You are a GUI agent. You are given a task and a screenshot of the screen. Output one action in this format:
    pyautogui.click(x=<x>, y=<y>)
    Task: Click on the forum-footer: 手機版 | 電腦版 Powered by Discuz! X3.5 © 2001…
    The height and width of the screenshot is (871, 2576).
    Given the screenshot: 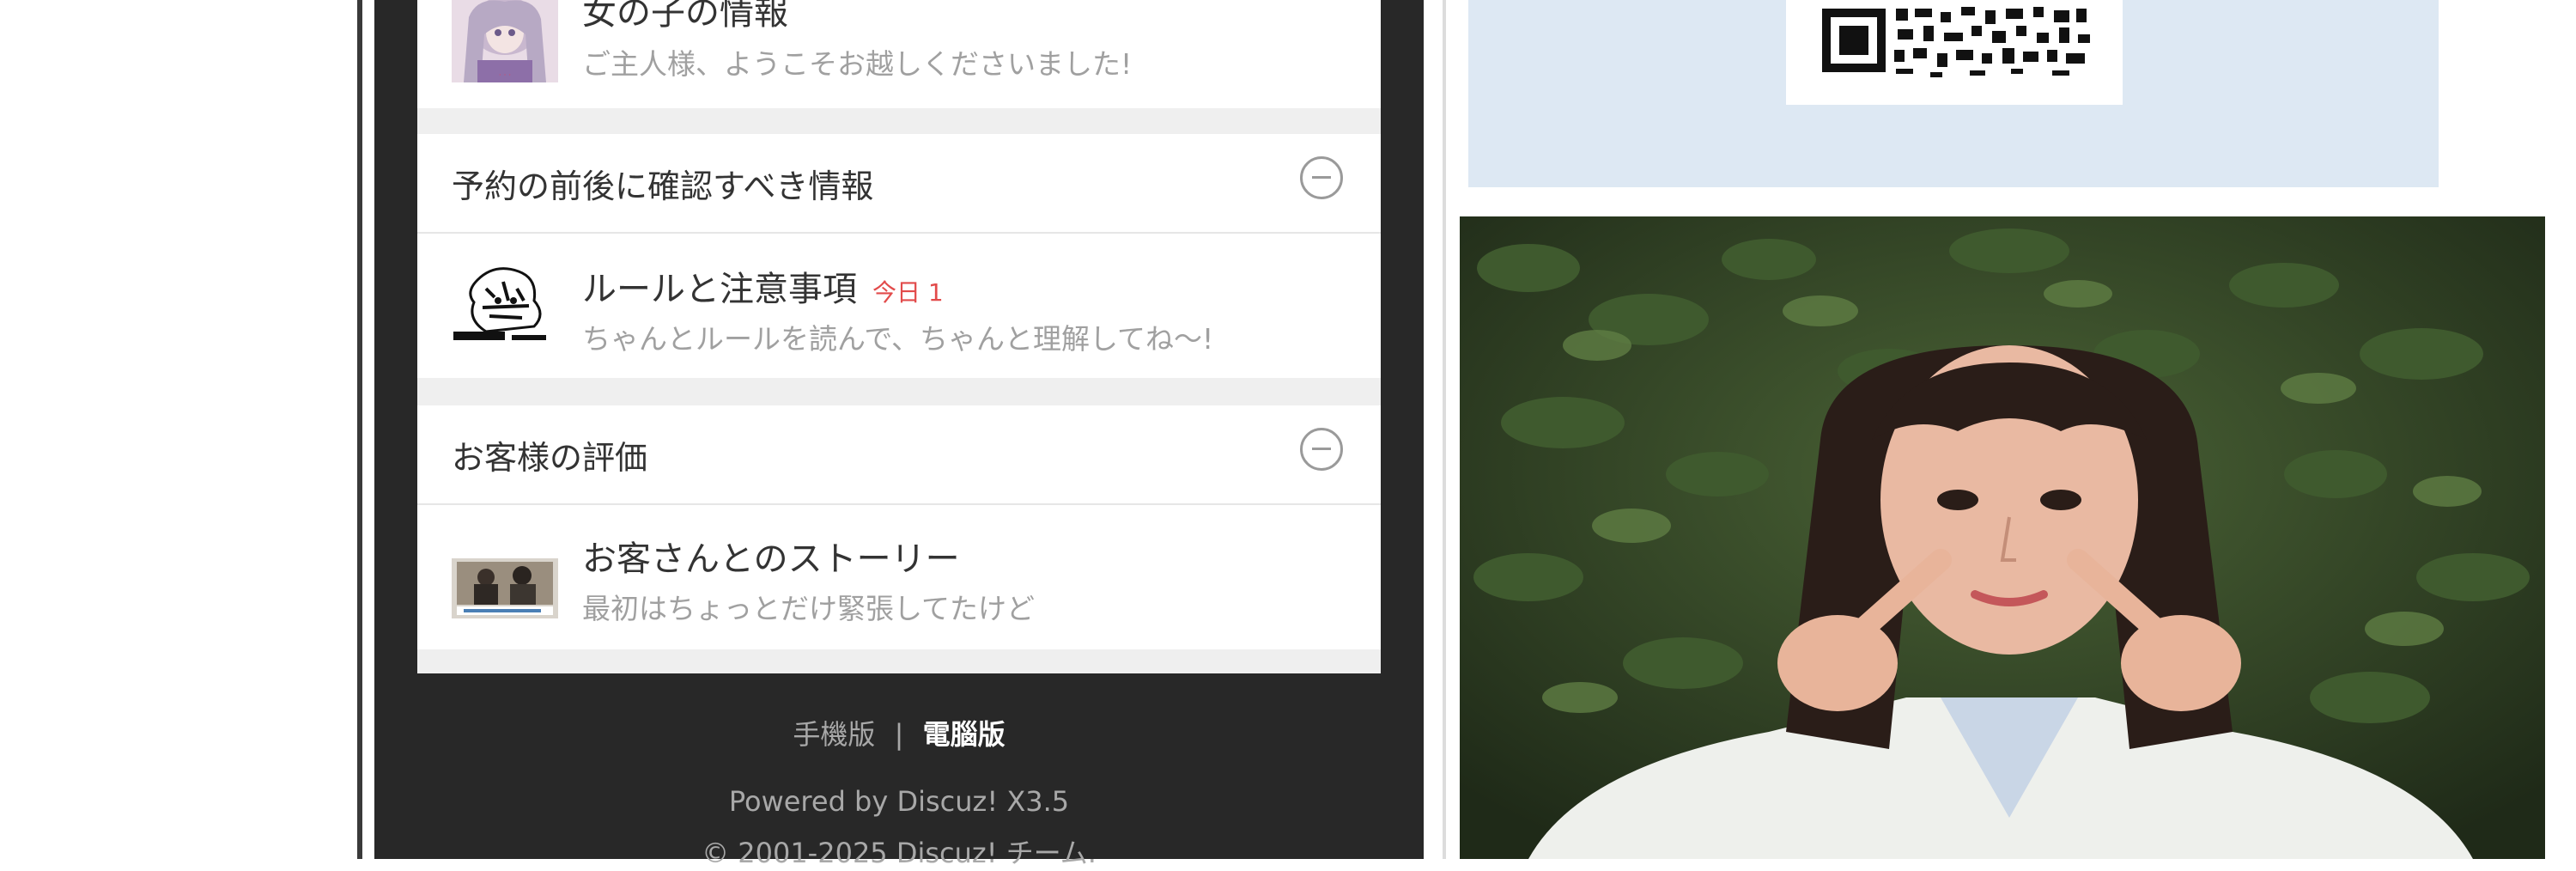 What is the action you would take?
    pyautogui.click(x=899, y=771)
    